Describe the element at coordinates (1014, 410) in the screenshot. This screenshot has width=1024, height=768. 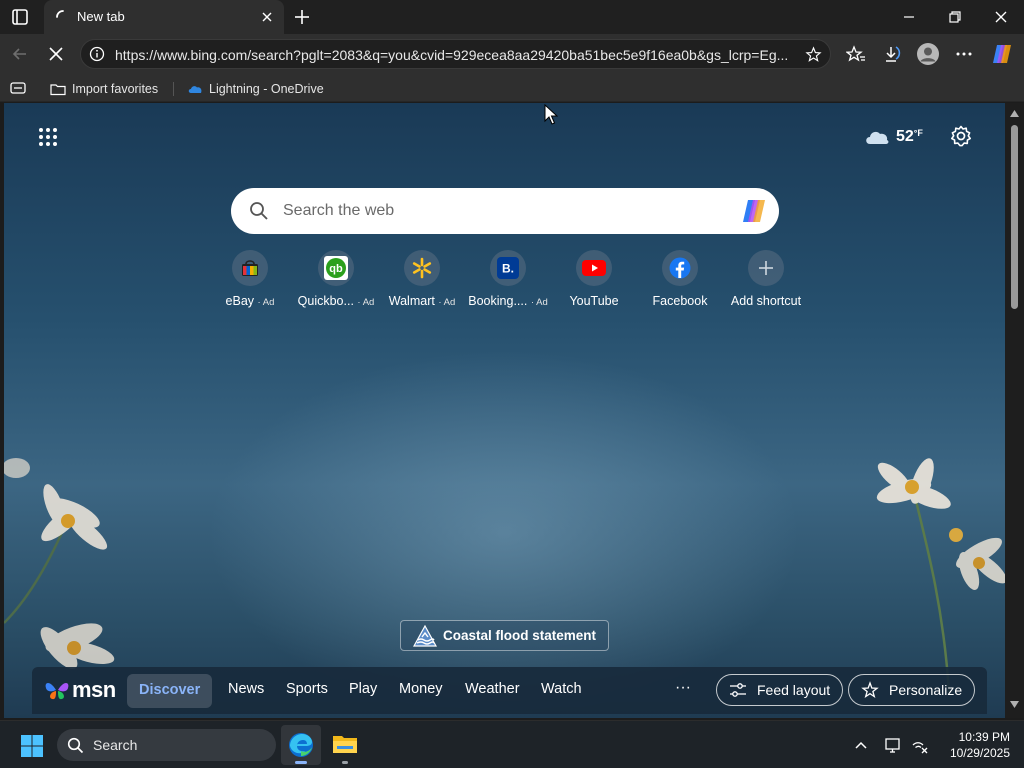
I see `page-scrollbar` at that location.